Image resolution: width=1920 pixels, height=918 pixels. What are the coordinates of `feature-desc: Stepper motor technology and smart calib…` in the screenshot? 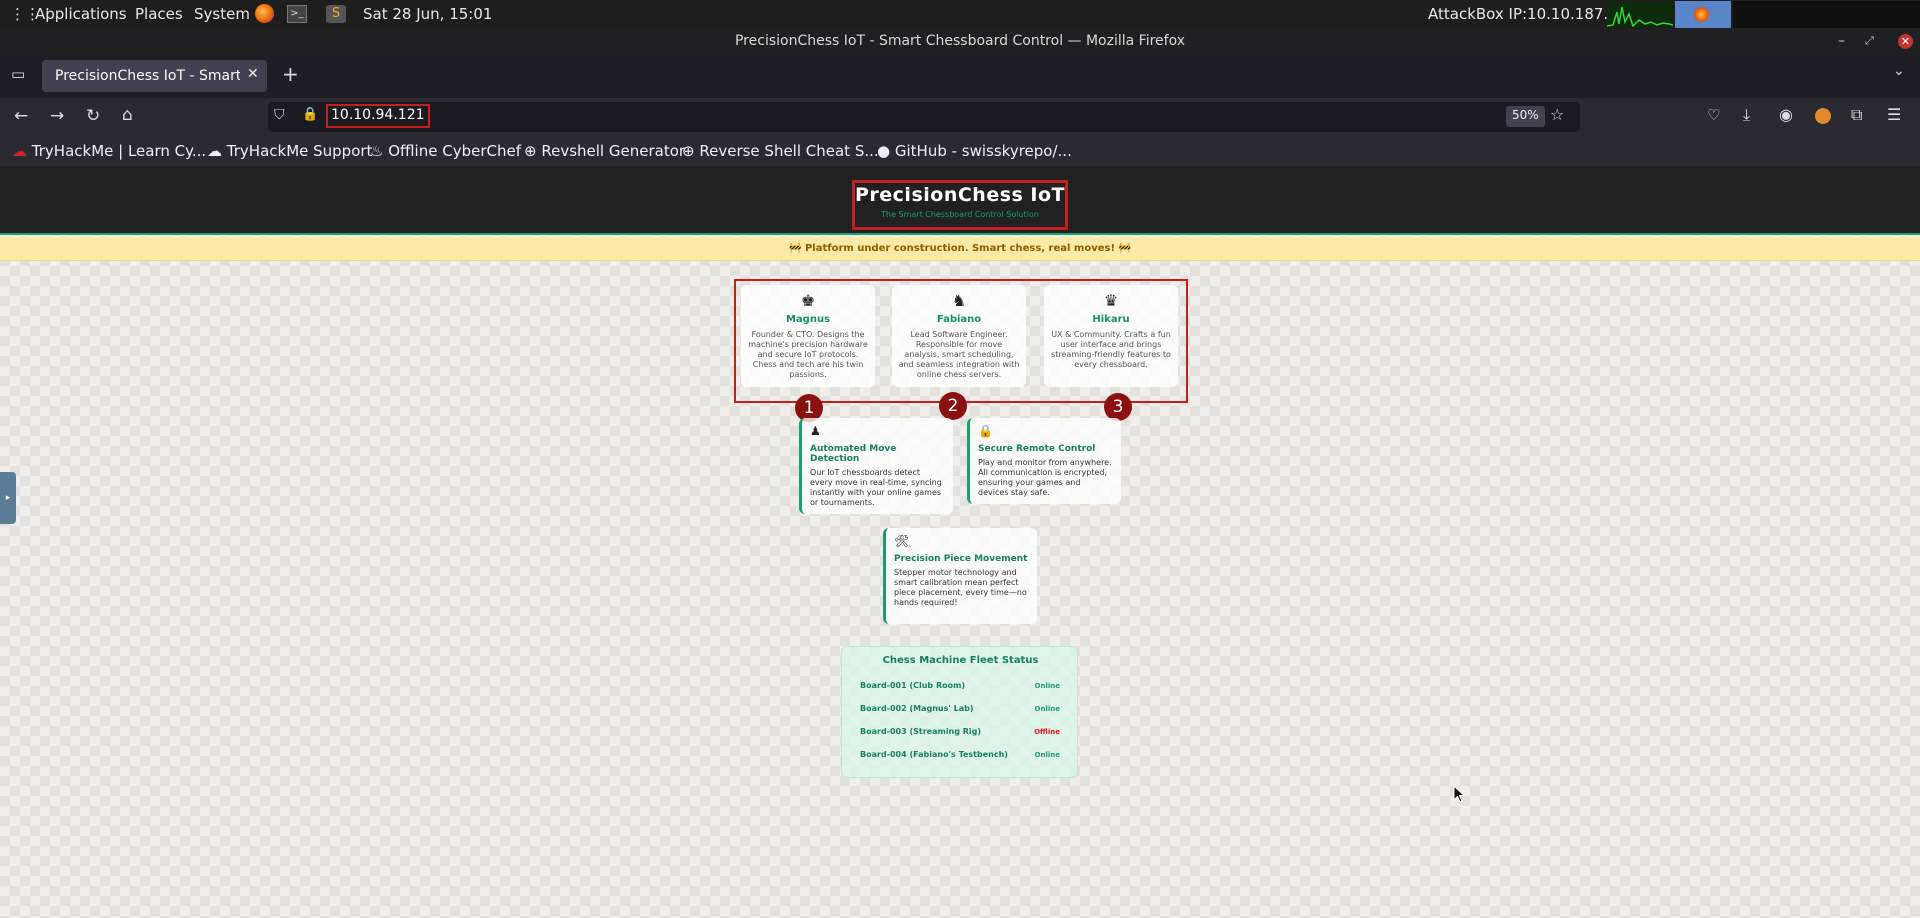 It's located at (960, 587).